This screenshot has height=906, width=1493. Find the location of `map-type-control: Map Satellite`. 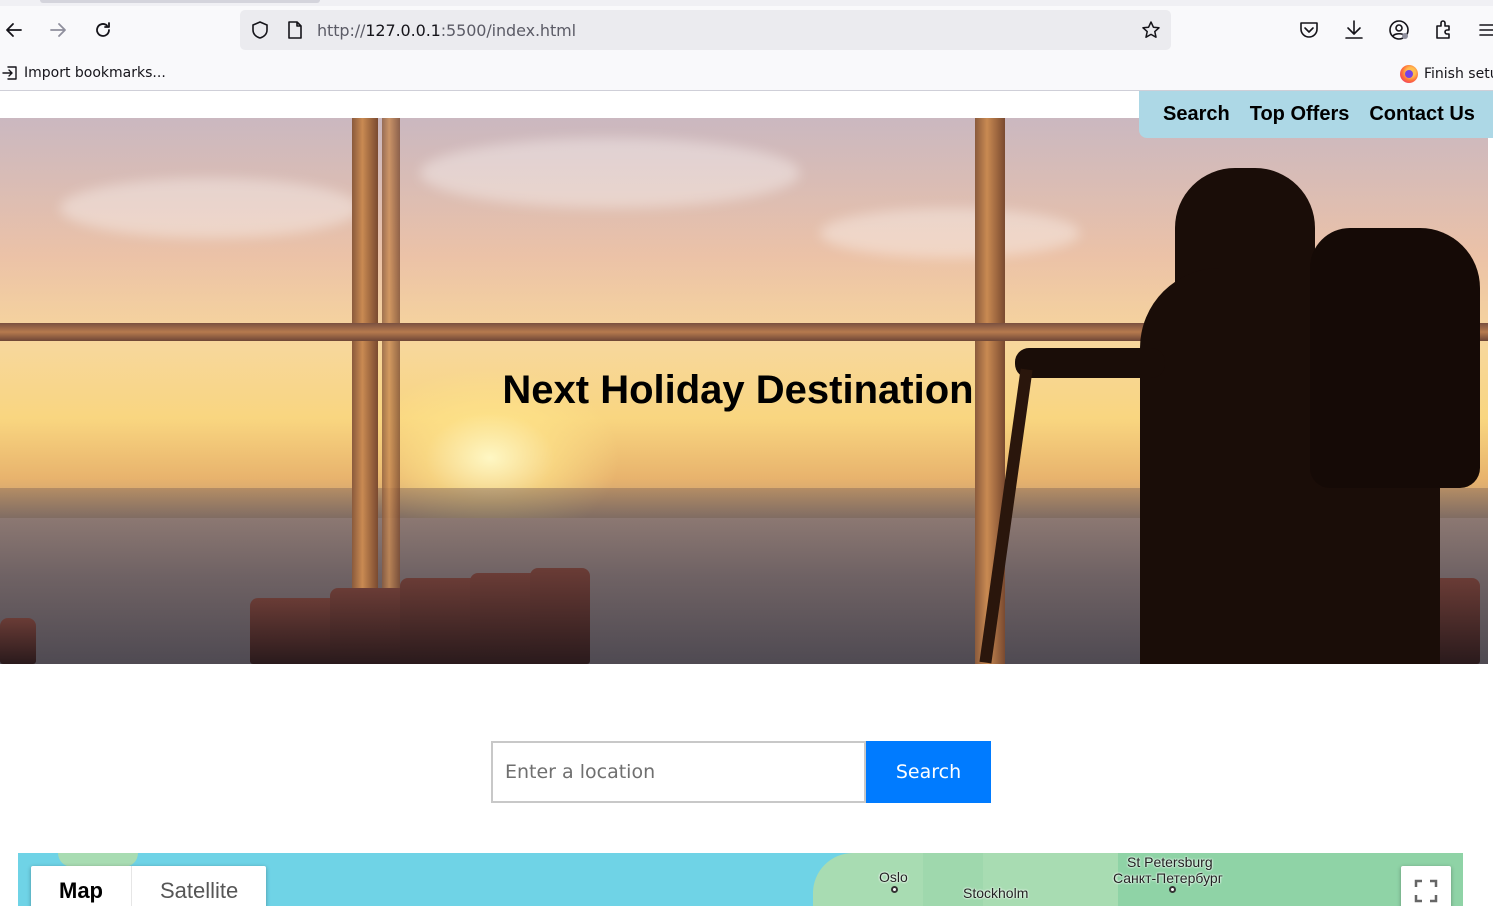

map-type-control: Map Satellite is located at coordinates (149, 886).